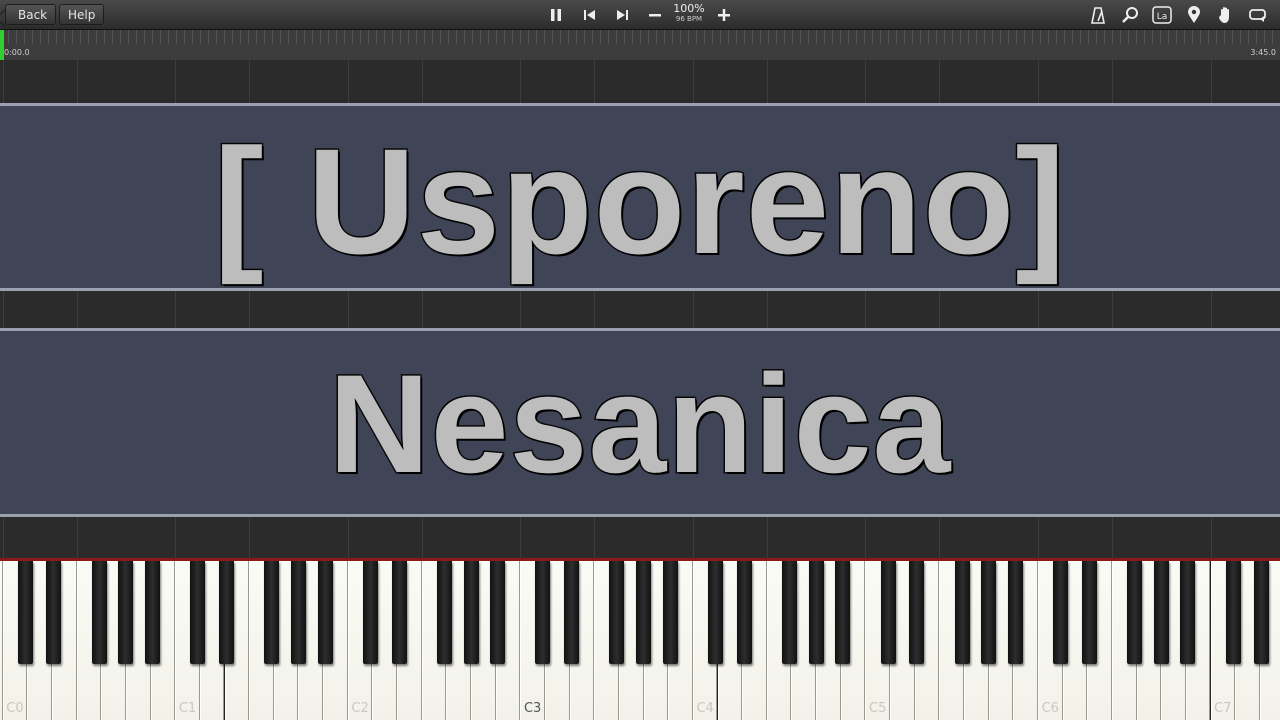  I want to click on octave-label: C3, so click(532, 708).